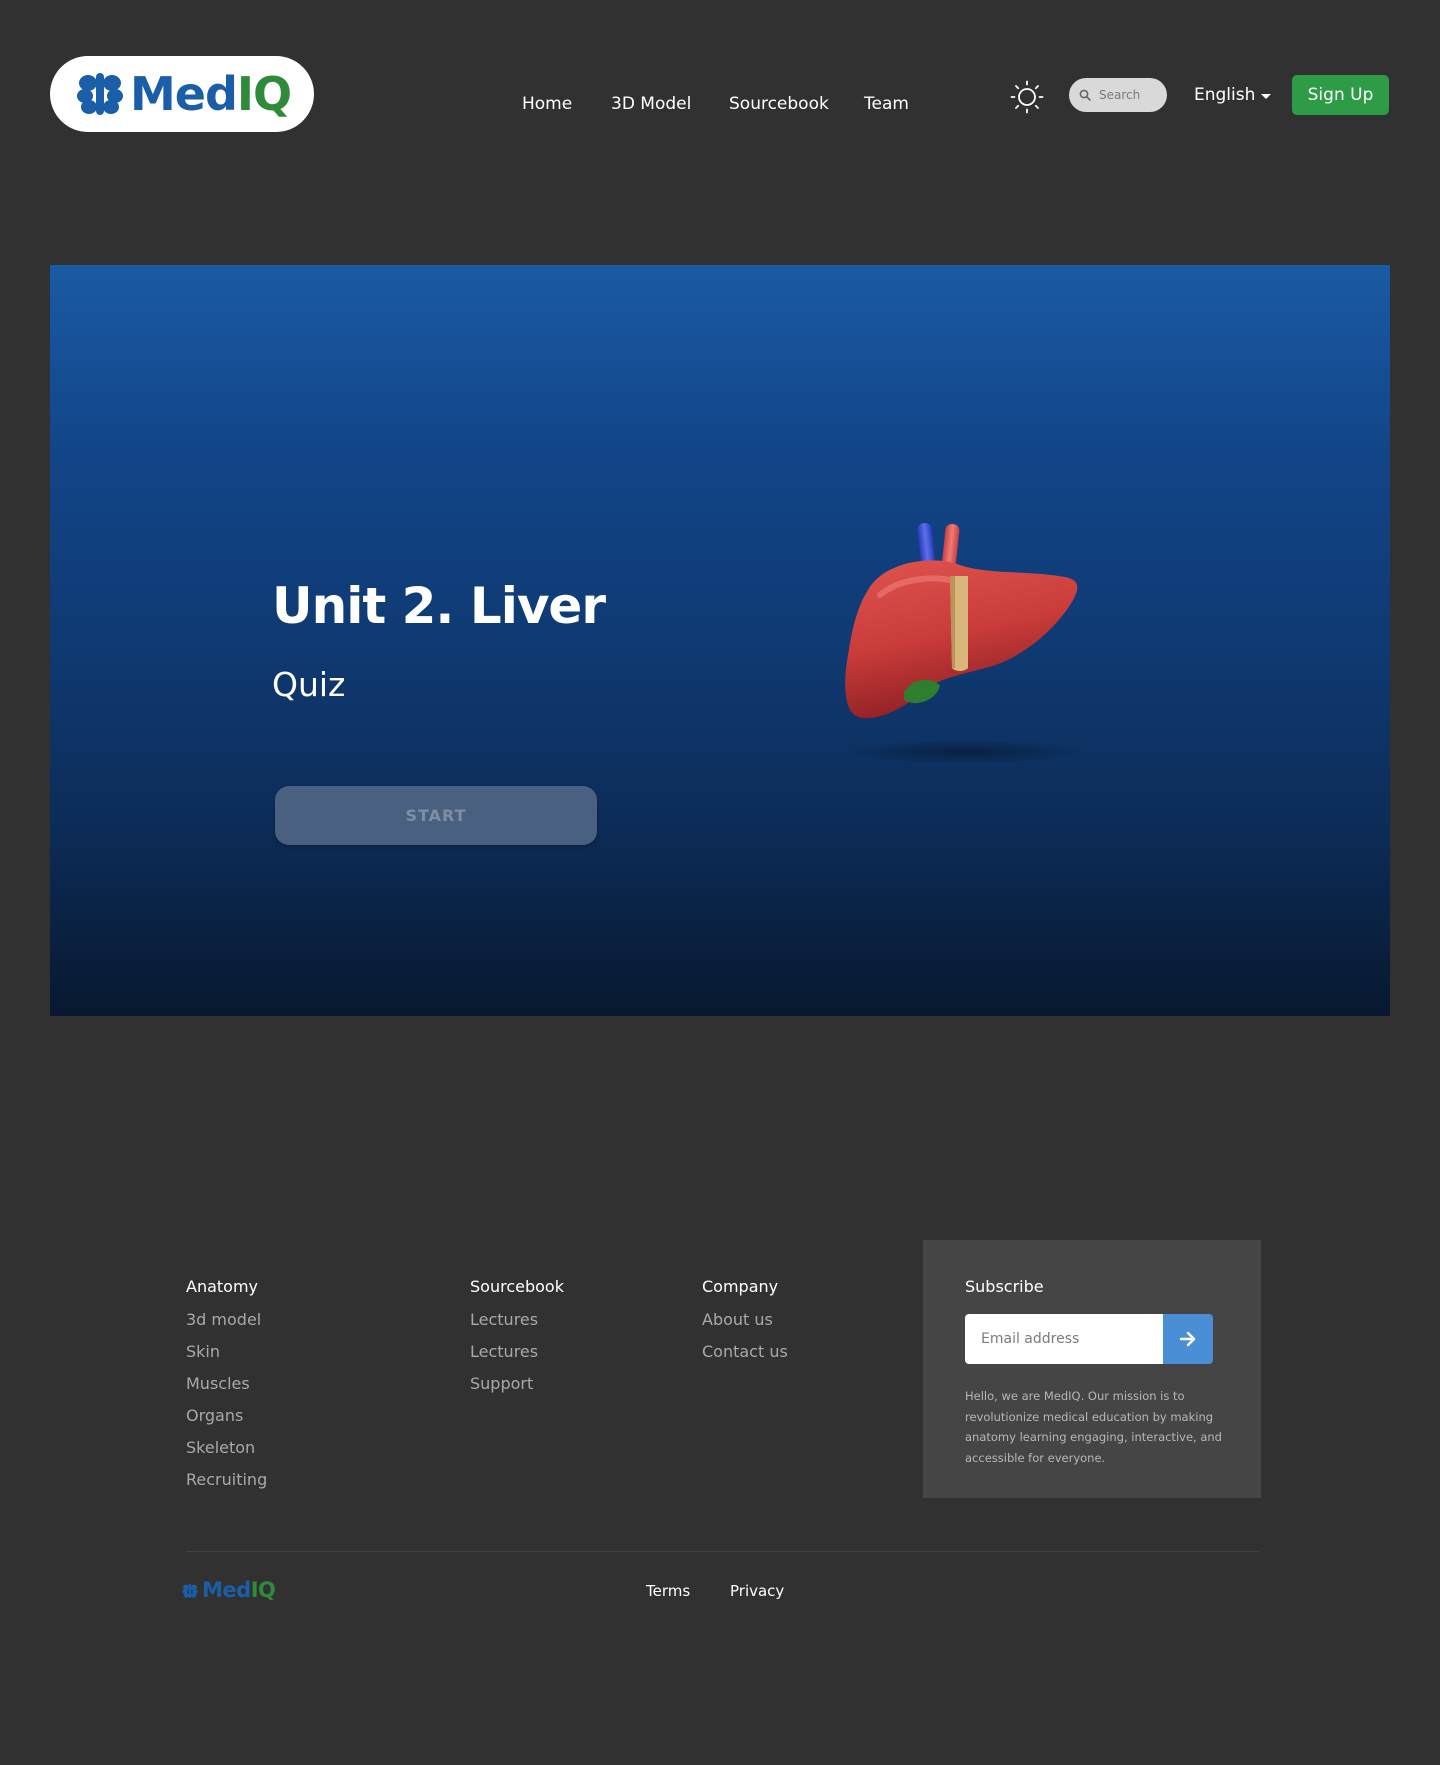 This screenshot has width=1440, height=1765. What do you see at coordinates (965, 643) in the screenshot?
I see `liver-illustration` at bounding box center [965, 643].